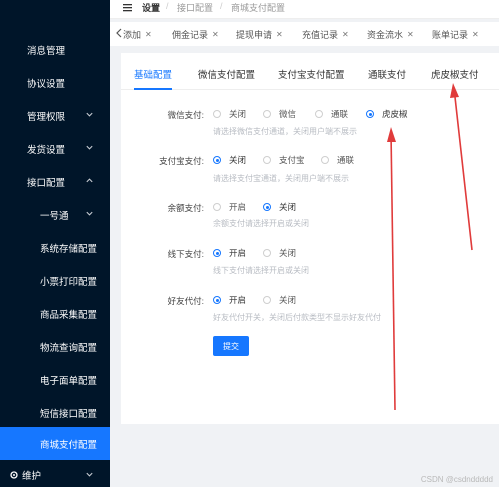  Describe the element at coordinates (69, 381) in the screenshot. I see `sidebar-item-label: 电子面单配置` at that location.